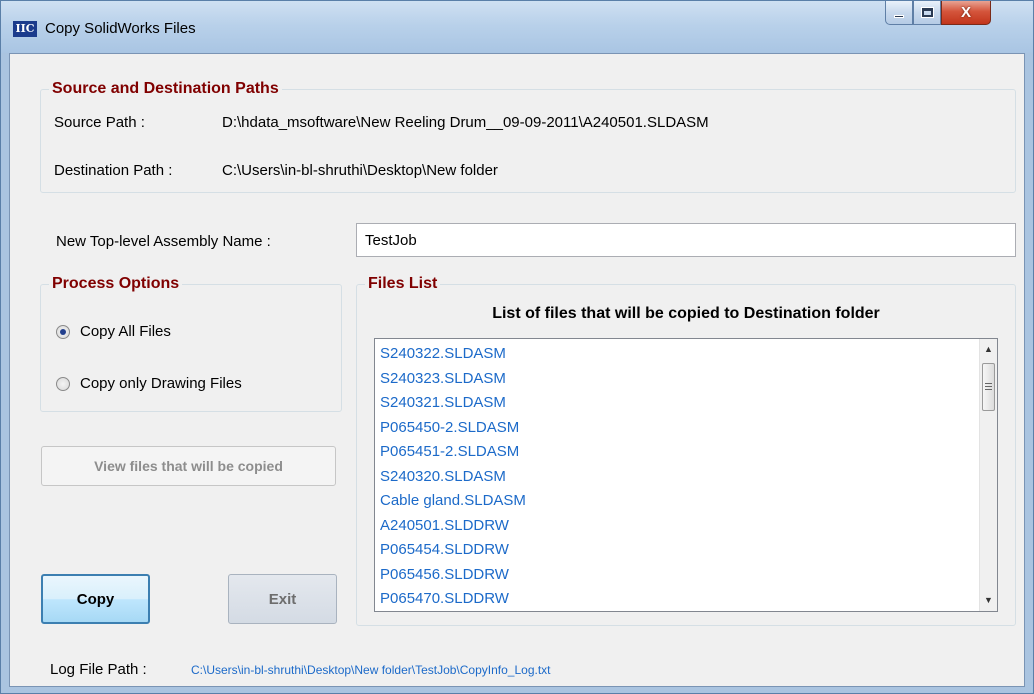 The width and height of the screenshot is (1034, 694). What do you see at coordinates (899, 13) in the screenshot?
I see `minimize-button` at bounding box center [899, 13].